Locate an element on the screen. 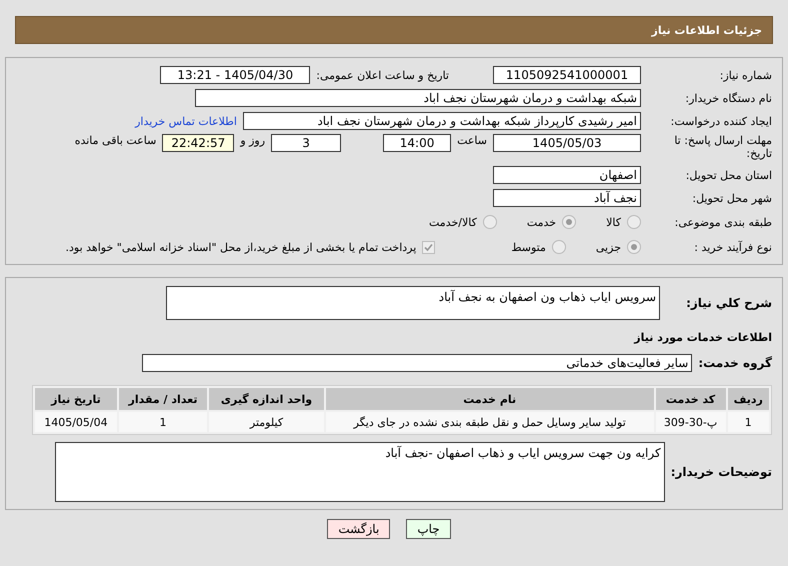 This screenshot has width=788, height=566. table-cell: کیلومتر is located at coordinates (266, 422).